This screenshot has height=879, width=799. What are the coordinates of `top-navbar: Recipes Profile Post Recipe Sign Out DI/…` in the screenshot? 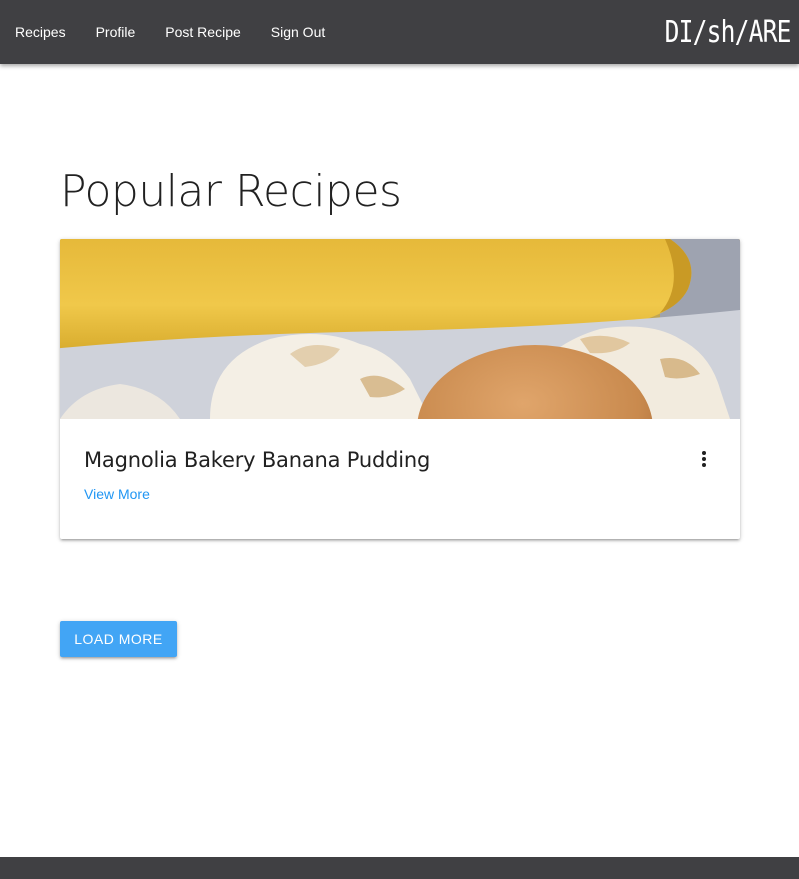 It's located at (399, 32).